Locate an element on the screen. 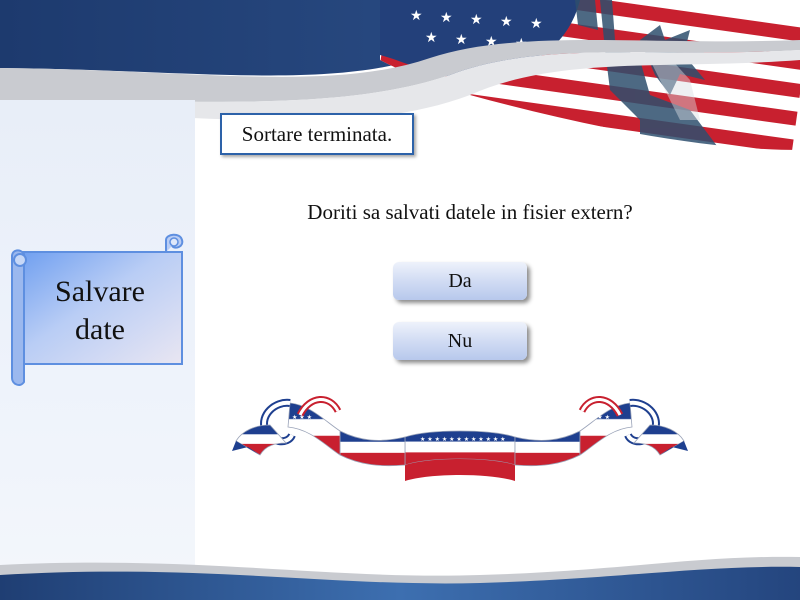 The height and width of the screenshot is (600, 800). sidebar-title: Salvare date is located at coordinates (100, 311).